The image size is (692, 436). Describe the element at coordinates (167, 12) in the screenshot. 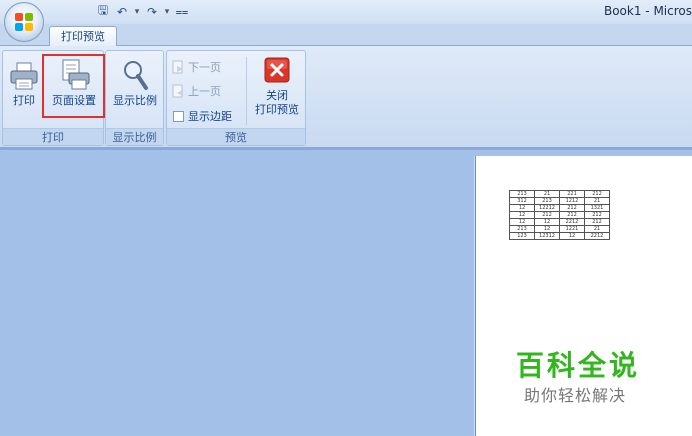

I see `redo-dropdown-icon: ▾` at that location.